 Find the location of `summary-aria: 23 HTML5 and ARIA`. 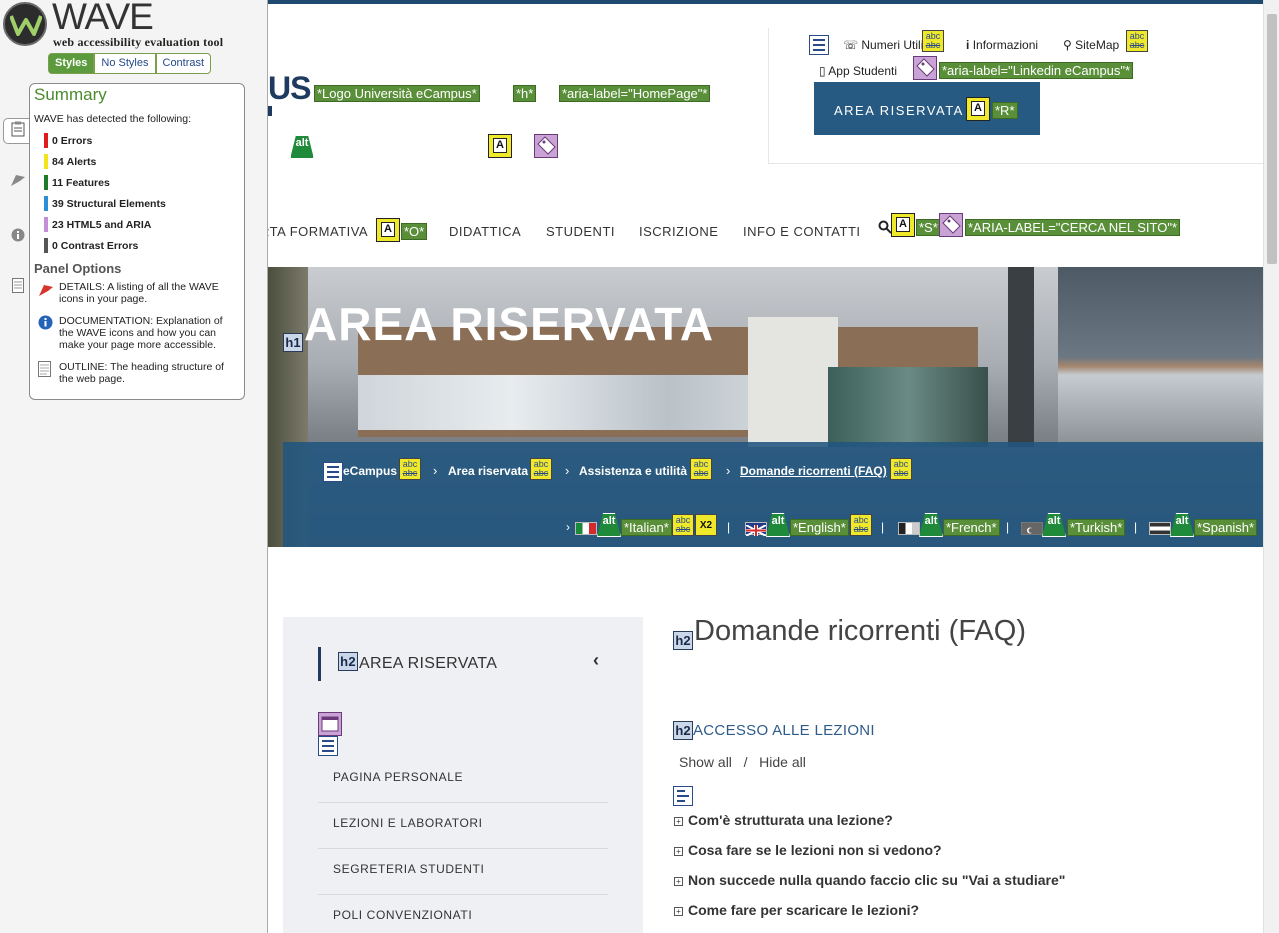

summary-aria: 23 HTML5 and ARIA is located at coordinates (105, 224).